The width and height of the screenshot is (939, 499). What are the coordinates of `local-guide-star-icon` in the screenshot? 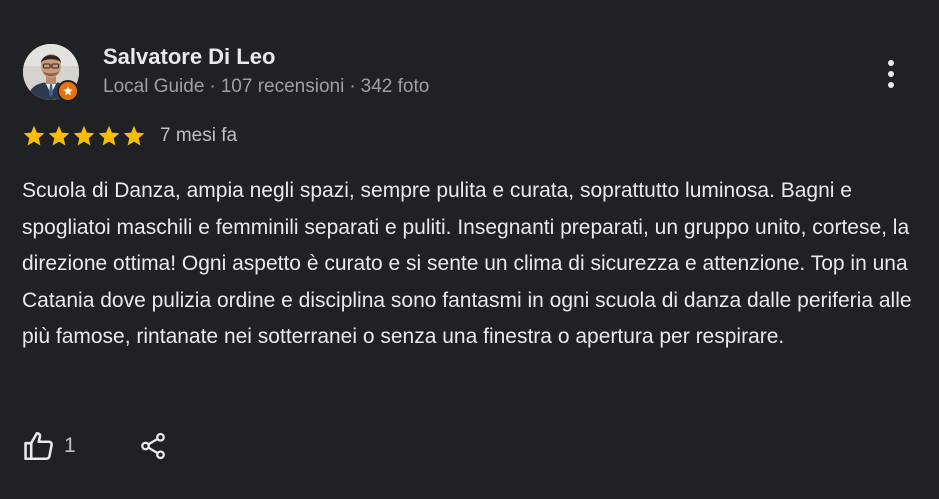 It's located at (68, 91).